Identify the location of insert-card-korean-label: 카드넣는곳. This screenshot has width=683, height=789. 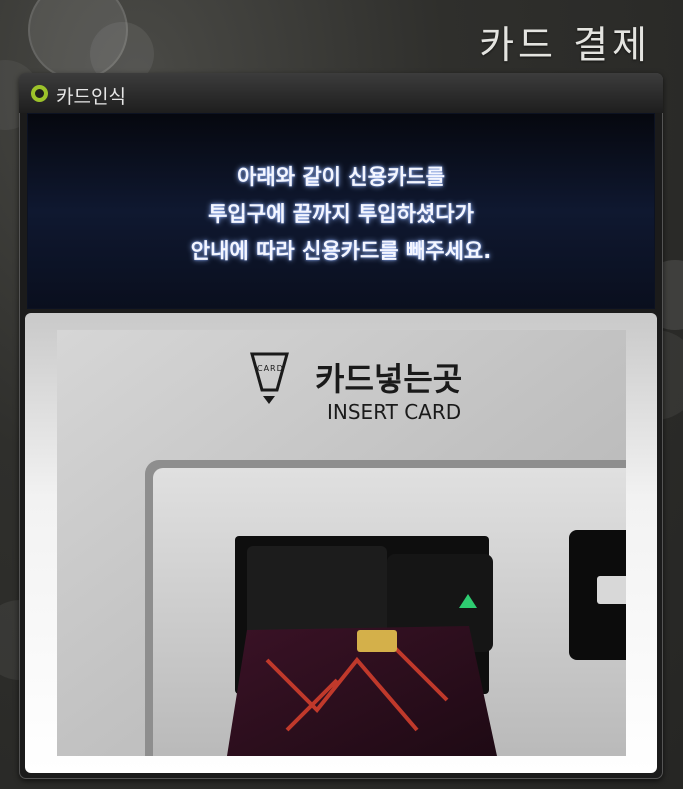
(389, 379).